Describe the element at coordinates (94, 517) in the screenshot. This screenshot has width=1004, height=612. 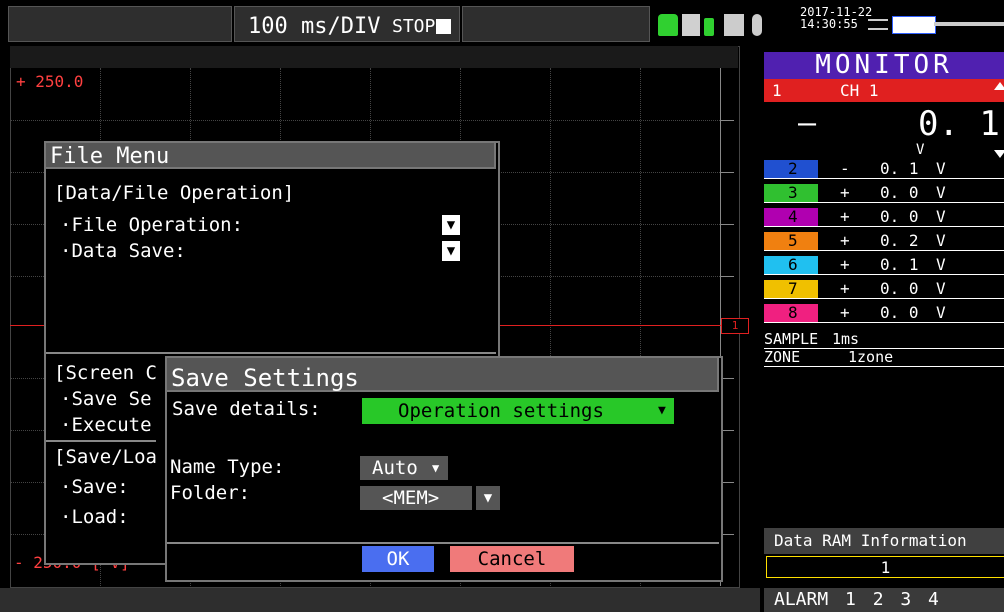
I see `load-item: ·Load:` at that location.